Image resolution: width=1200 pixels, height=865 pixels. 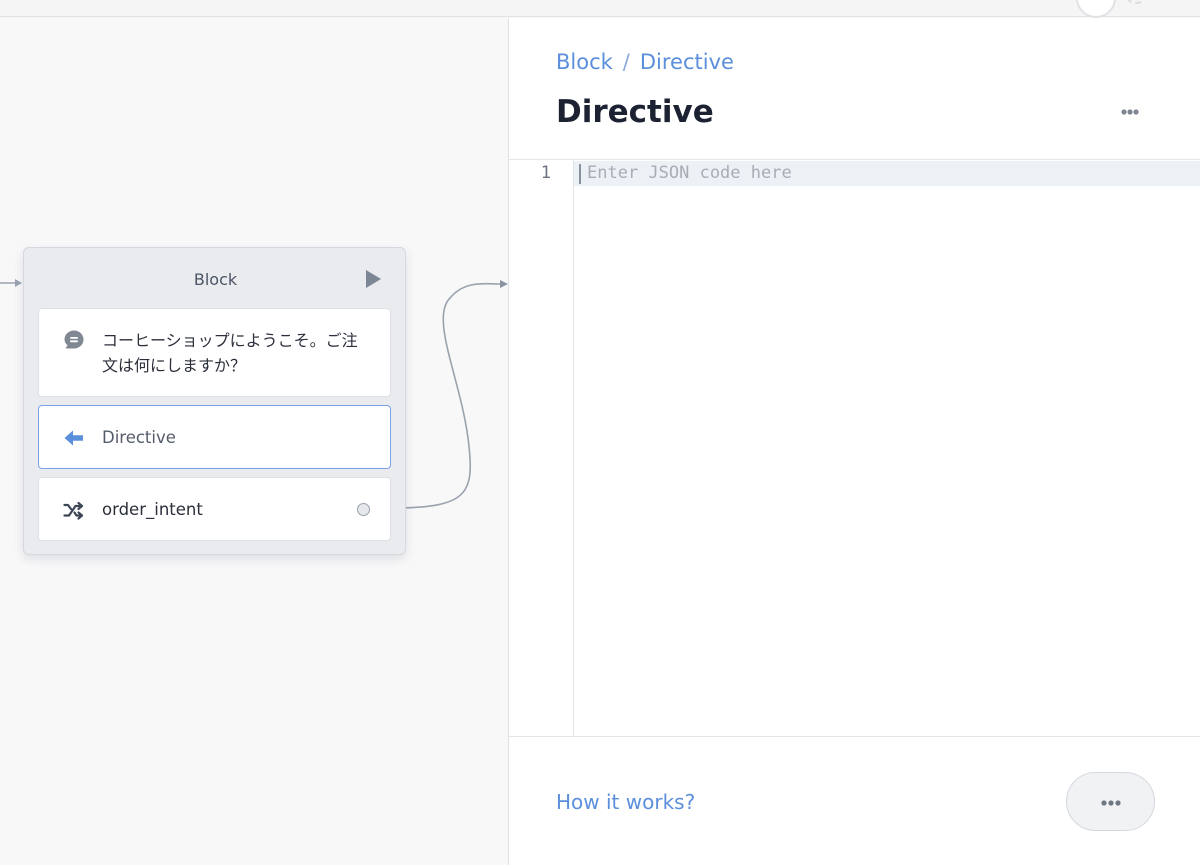 I want to click on how-it-works-link: How it works?, so click(x=625, y=802).